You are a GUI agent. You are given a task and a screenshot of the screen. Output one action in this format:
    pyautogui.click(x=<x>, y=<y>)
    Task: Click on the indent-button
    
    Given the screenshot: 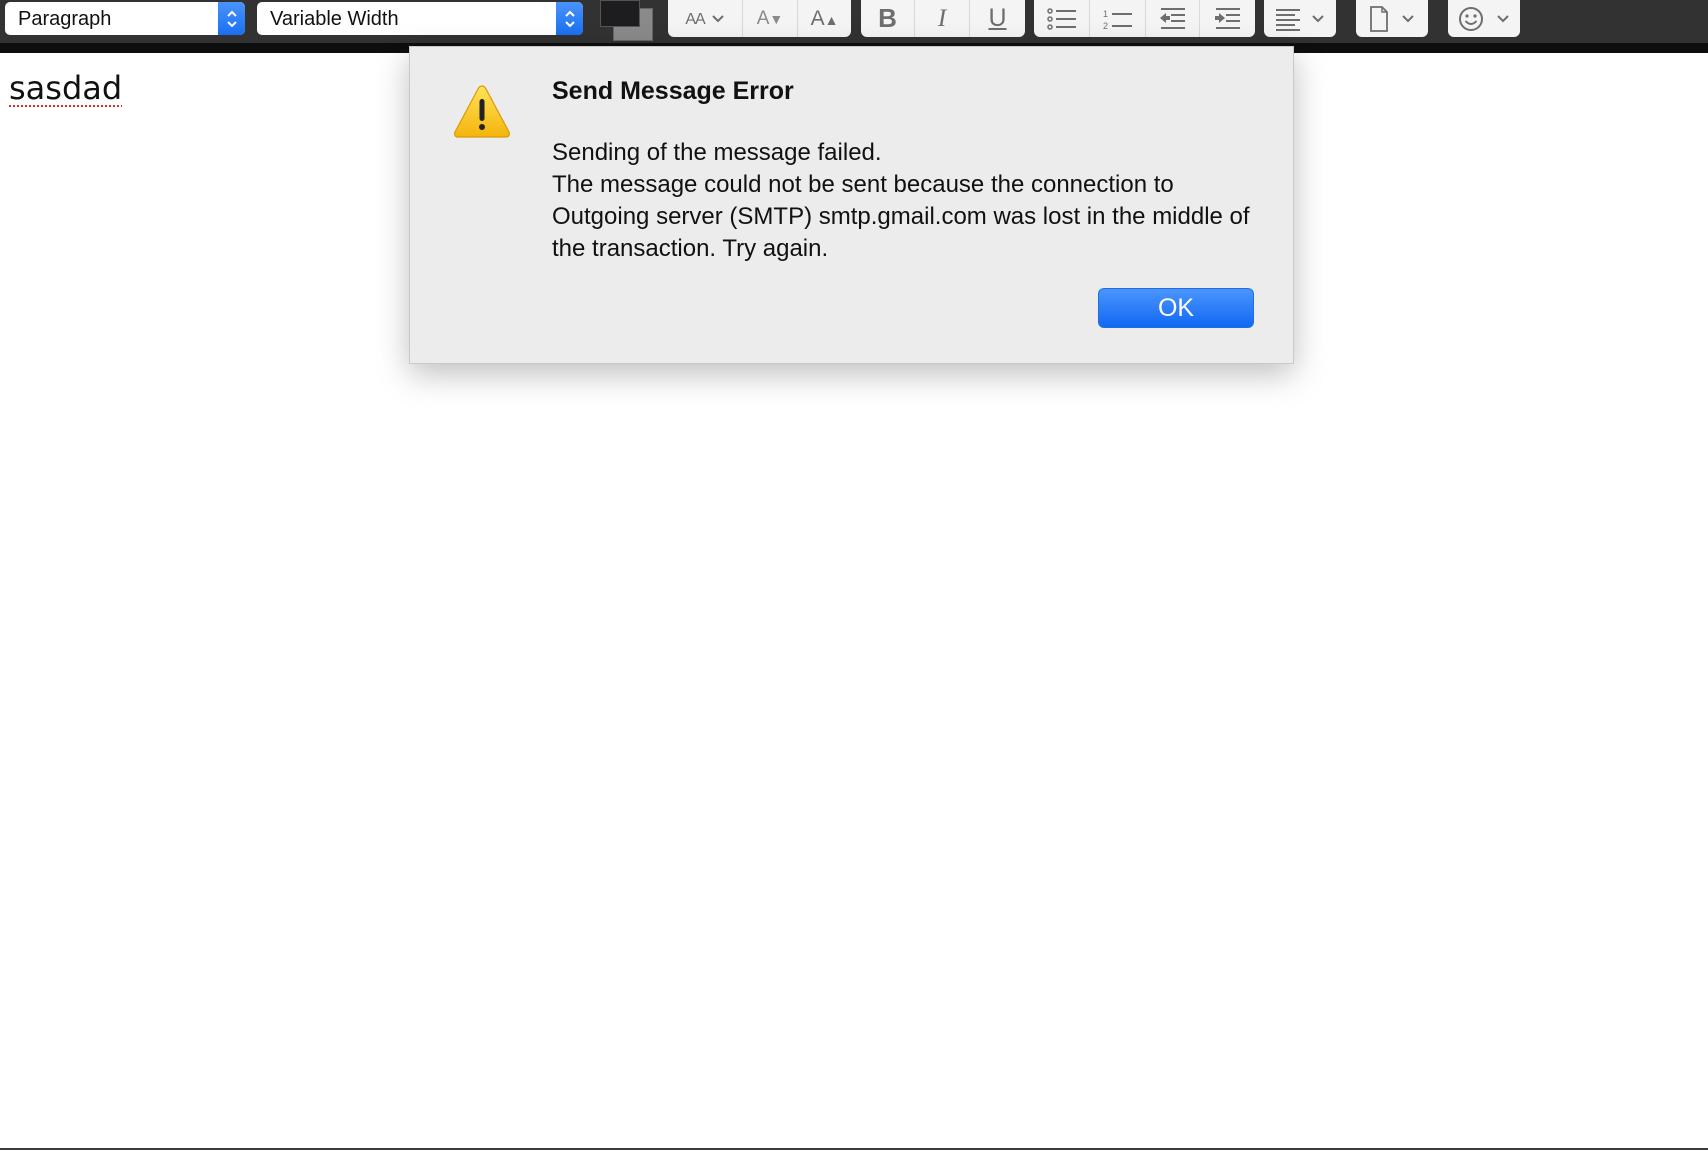 What is the action you would take?
    pyautogui.click(x=1227, y=18)
    